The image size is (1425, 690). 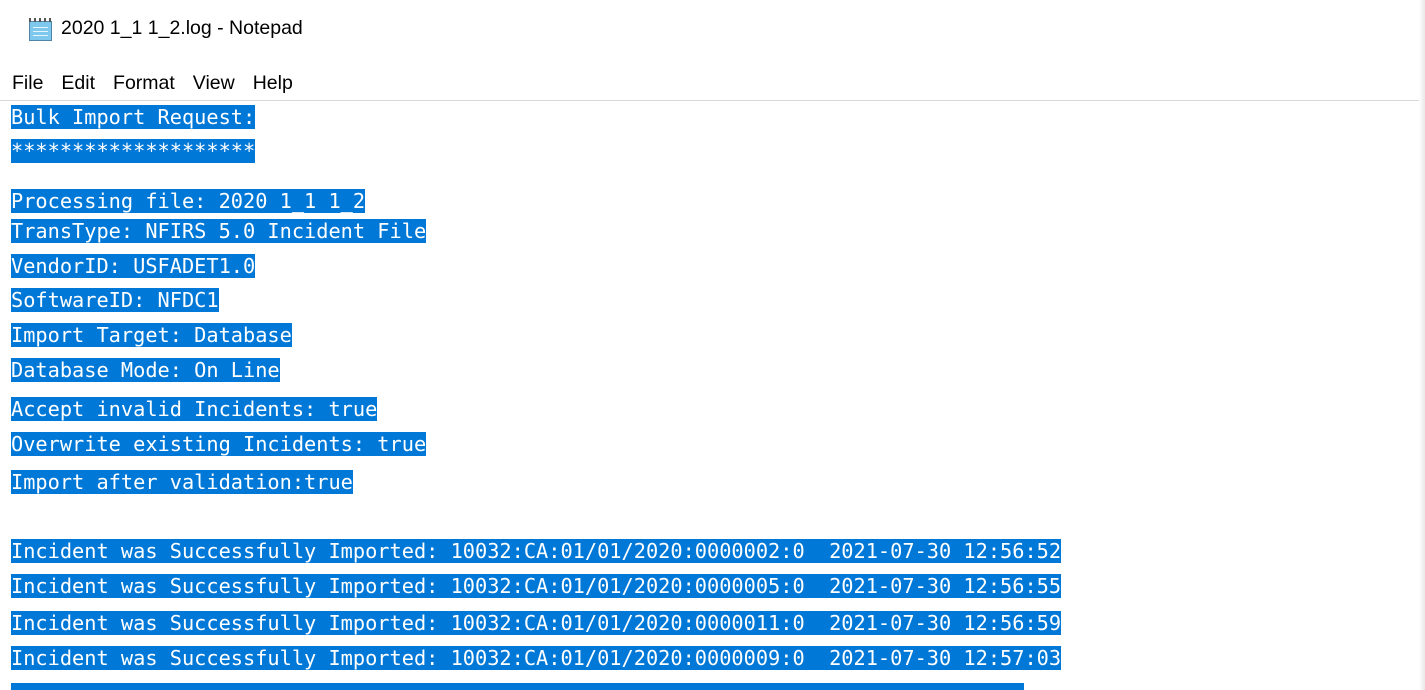 I want to click on text-line: ********************, so click(x=133, y=151).